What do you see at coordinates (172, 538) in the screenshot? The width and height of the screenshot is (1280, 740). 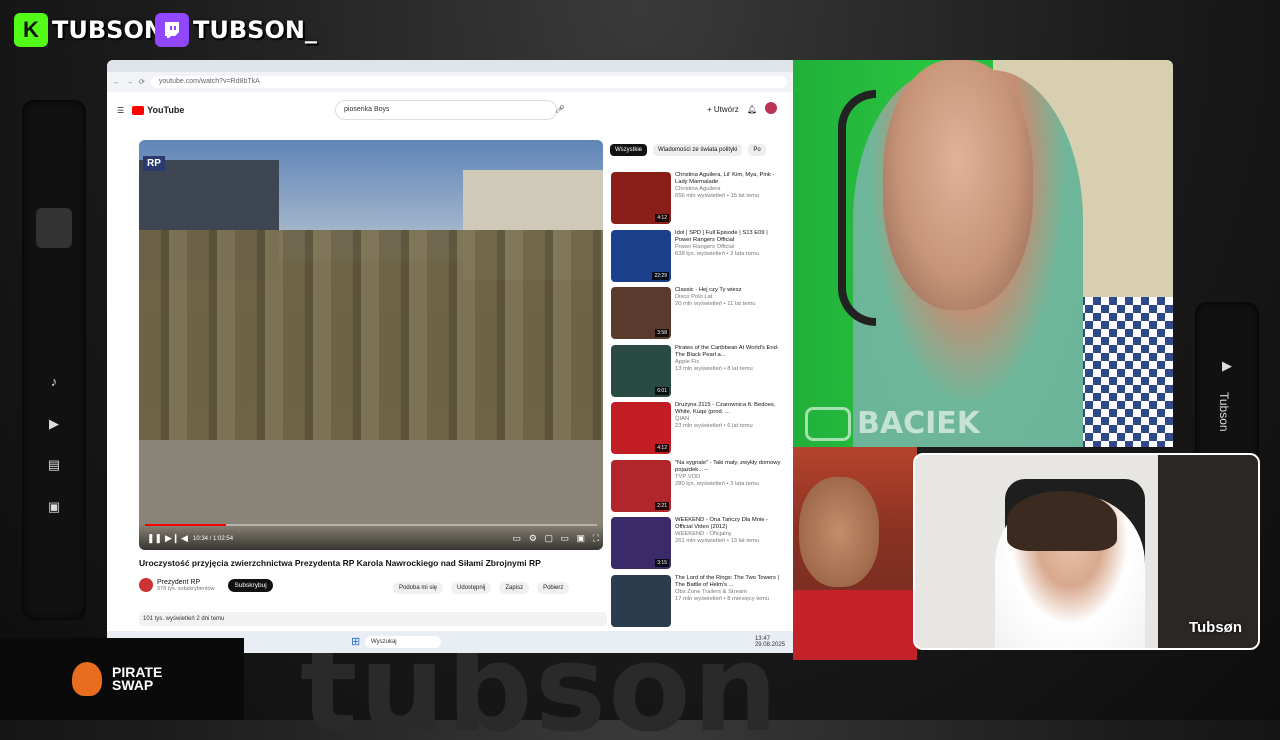 I see `next-icon: ▶❙` at bounding box center [172, 538].